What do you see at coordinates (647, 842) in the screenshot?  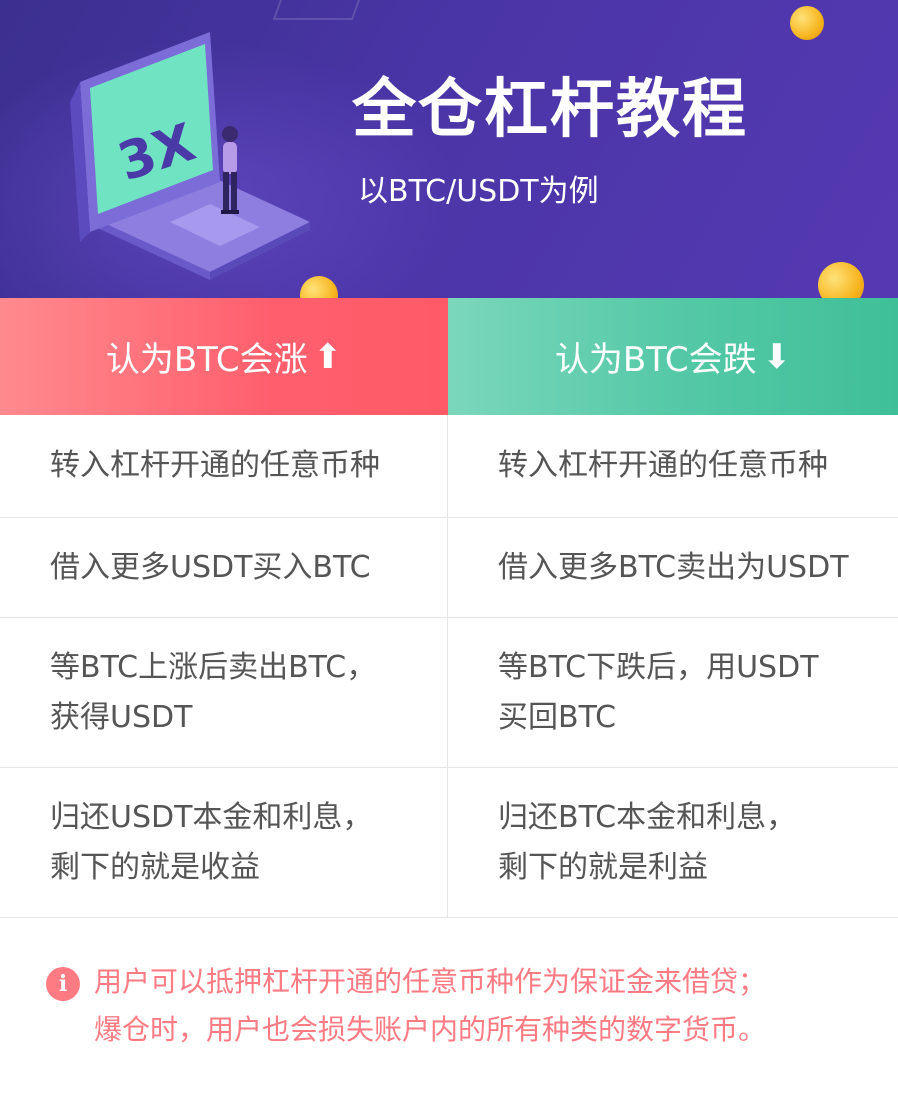 I see `cell-text: 归还BTC本金和利息， 剩下的就是利益` at bounding box center [647, 842].